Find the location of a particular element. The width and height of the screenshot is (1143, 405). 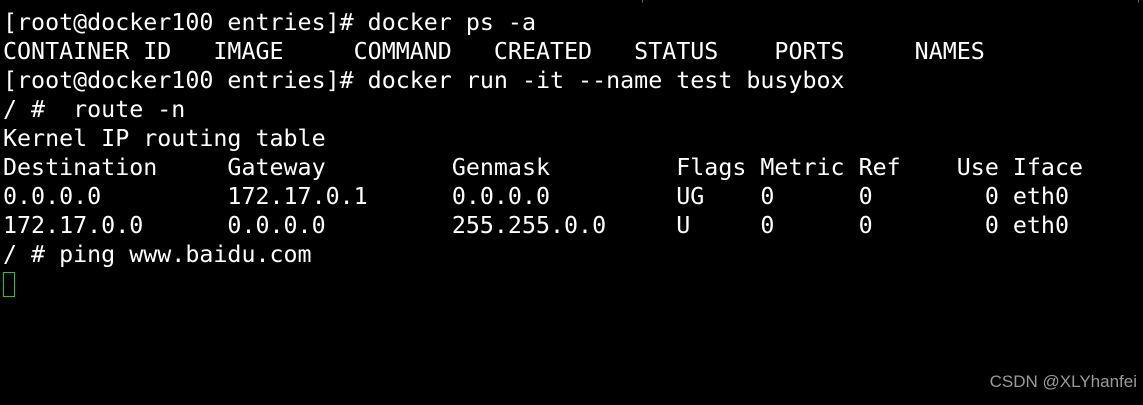

terminal-line-route-command: / # route -n is located at coordinates (94, 109).